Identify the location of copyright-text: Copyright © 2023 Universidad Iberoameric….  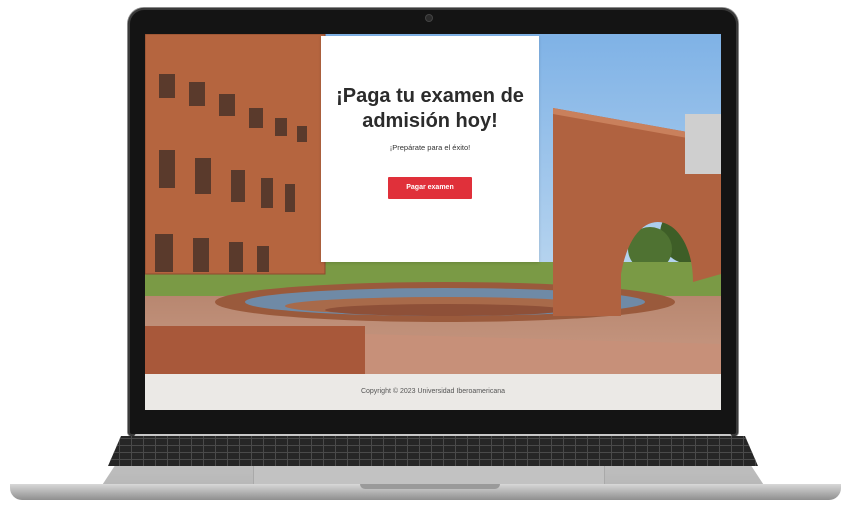
(433, 391).